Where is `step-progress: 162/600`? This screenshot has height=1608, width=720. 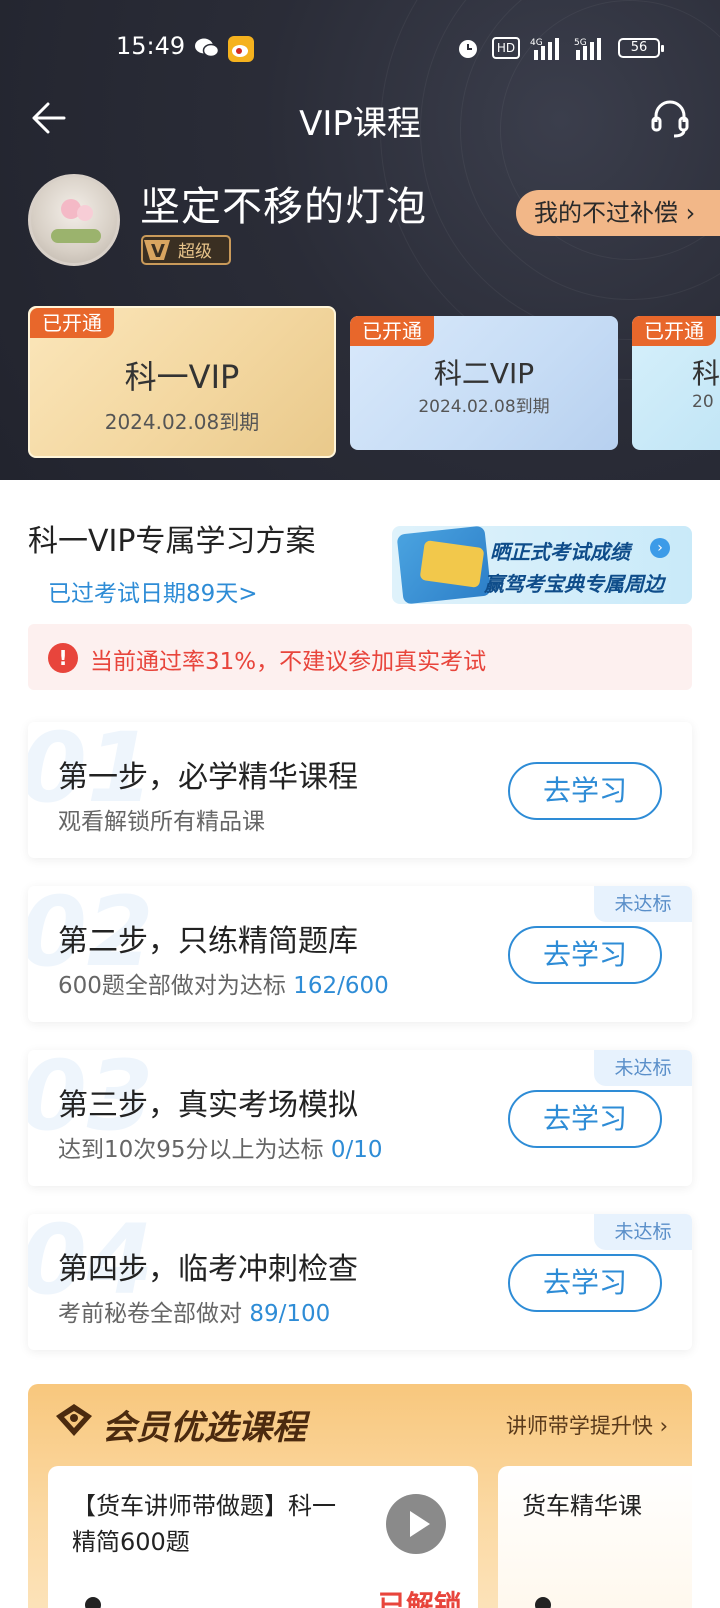 step-progress: 162/600 is located at coordinates (341, 986).